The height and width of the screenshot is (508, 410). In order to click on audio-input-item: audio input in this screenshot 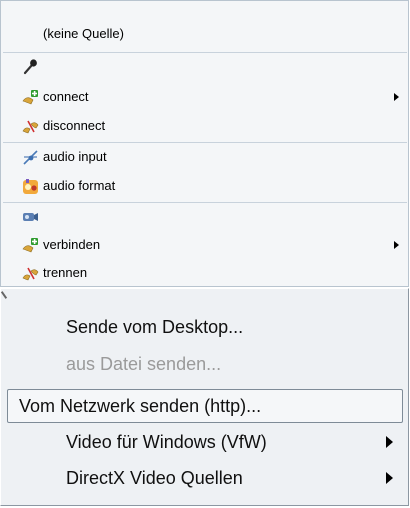, I will do `click(204, 157)`.